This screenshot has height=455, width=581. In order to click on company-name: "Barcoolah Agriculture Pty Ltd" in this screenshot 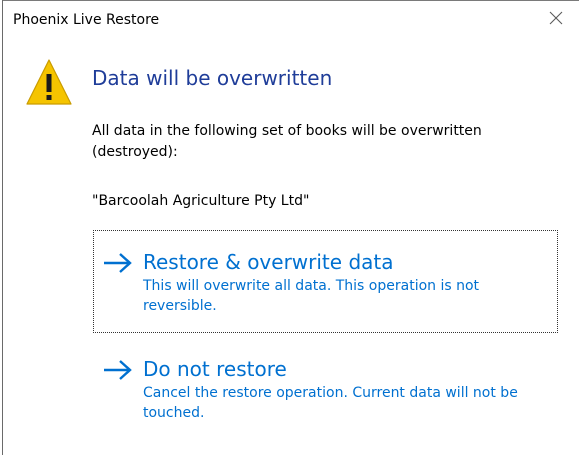, I will do `click(201, 201)`.